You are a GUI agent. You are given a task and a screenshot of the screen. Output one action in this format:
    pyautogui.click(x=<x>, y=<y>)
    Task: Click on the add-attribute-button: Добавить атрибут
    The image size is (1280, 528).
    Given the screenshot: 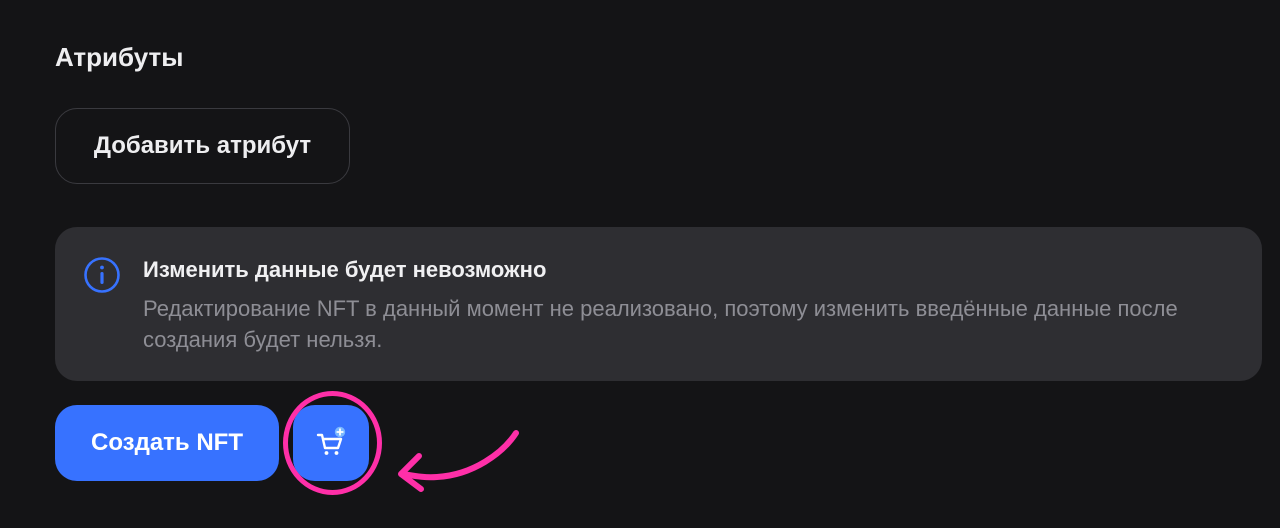 What is the action you would take?
    pyautogui.click(x=202, y=146)
    